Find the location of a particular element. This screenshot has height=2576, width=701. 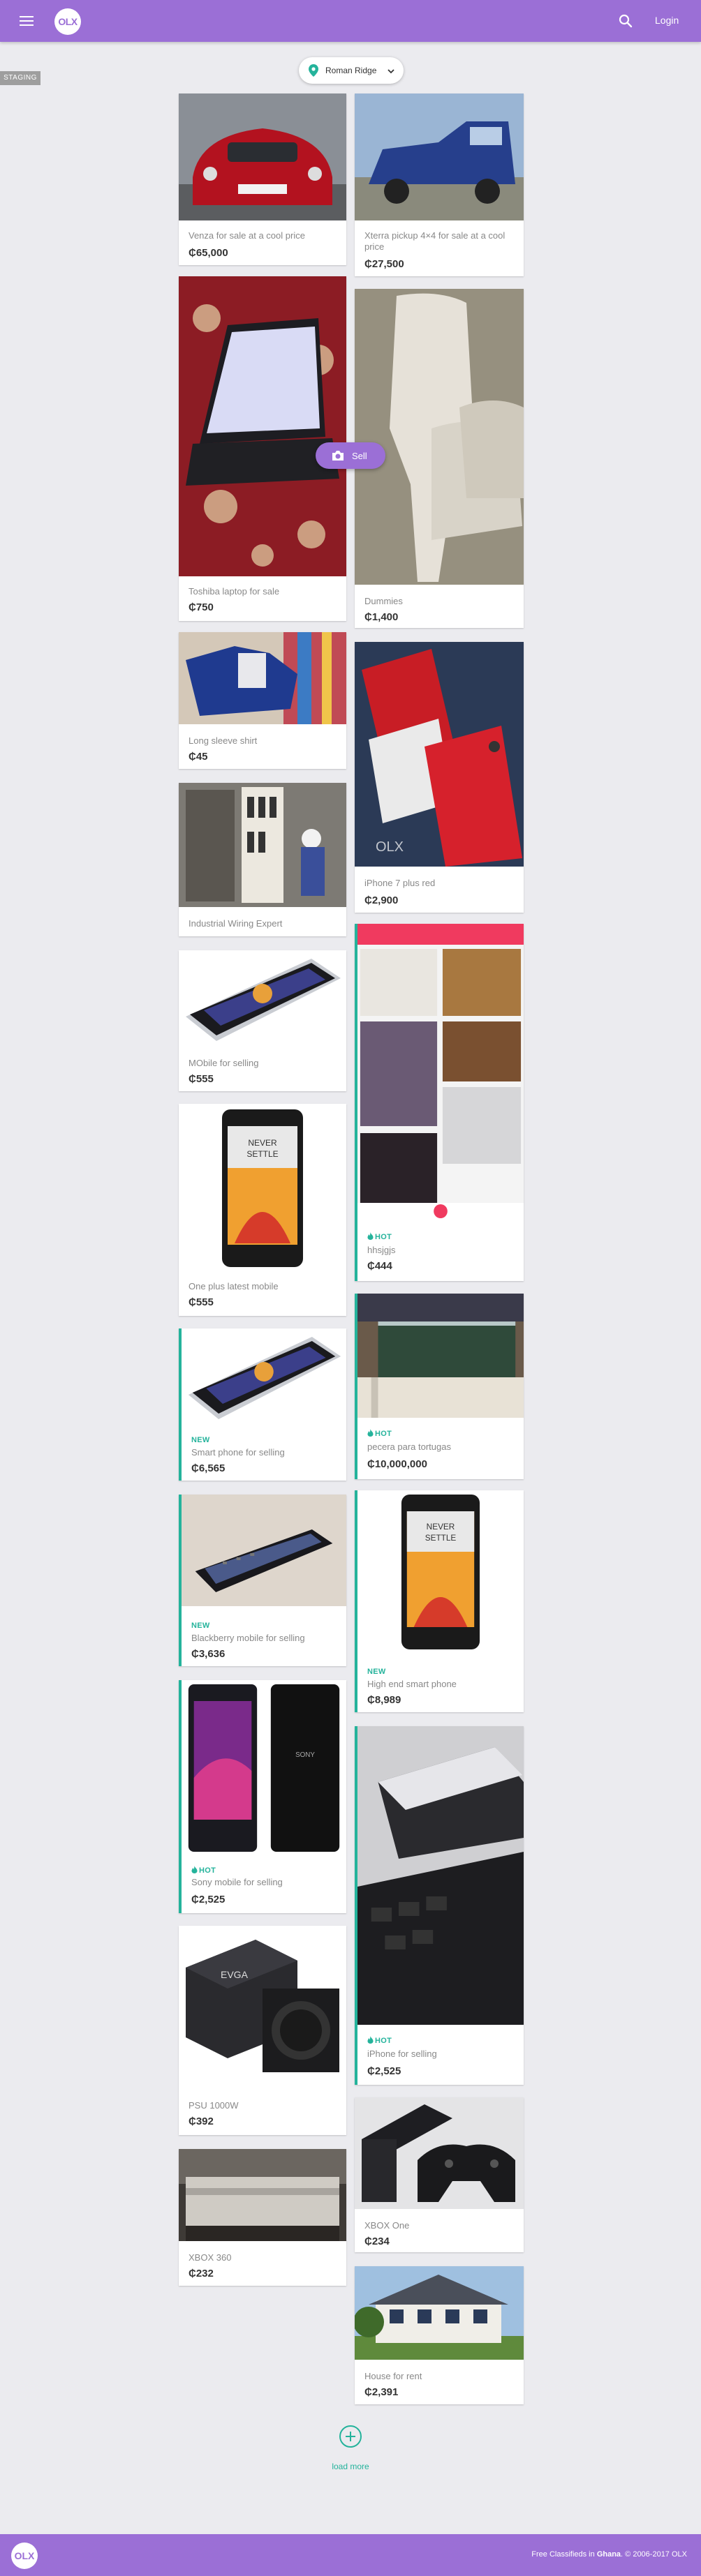

load-more-label: load more is located at coordinates (350, 2466).